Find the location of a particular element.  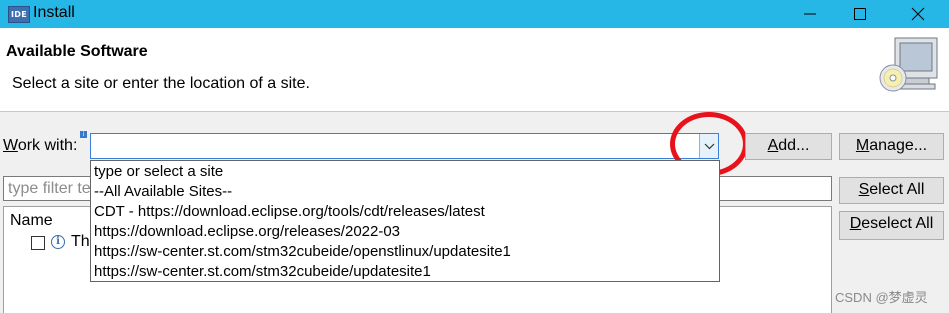

watermark: CSDN @梦虚灵 is located at coordinates (881, 297).